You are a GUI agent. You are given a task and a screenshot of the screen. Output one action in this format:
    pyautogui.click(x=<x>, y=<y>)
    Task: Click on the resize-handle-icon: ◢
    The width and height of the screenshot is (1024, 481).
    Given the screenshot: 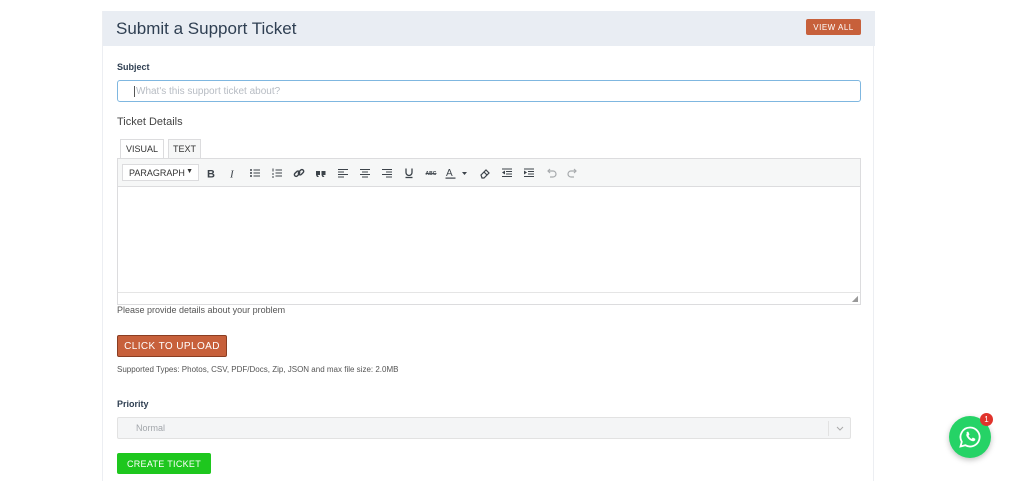 What is the action you would take?
    pyautogui.click(x=855, y=298)
    